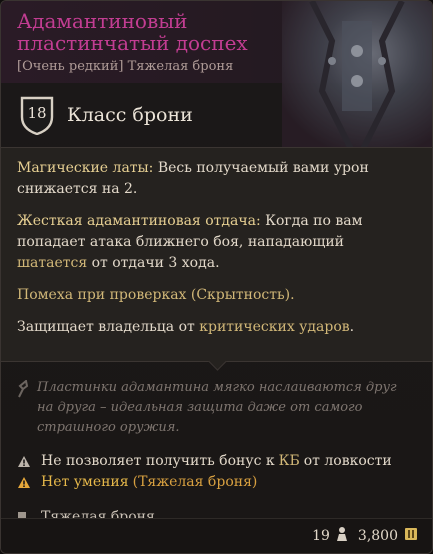  I want to click on note-text-end: от ловкости, so click(347, 461).